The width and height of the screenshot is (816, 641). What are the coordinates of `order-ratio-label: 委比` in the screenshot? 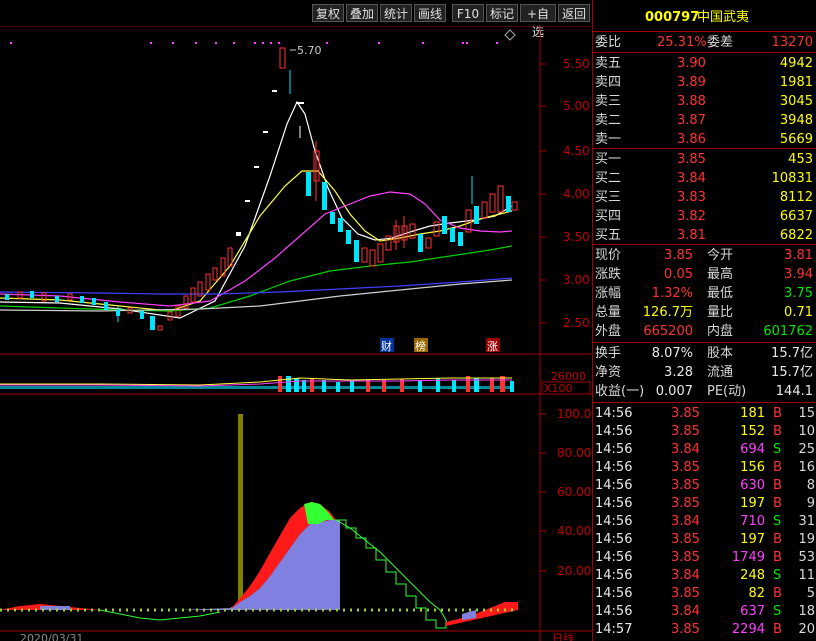 It's located at (608, 42).